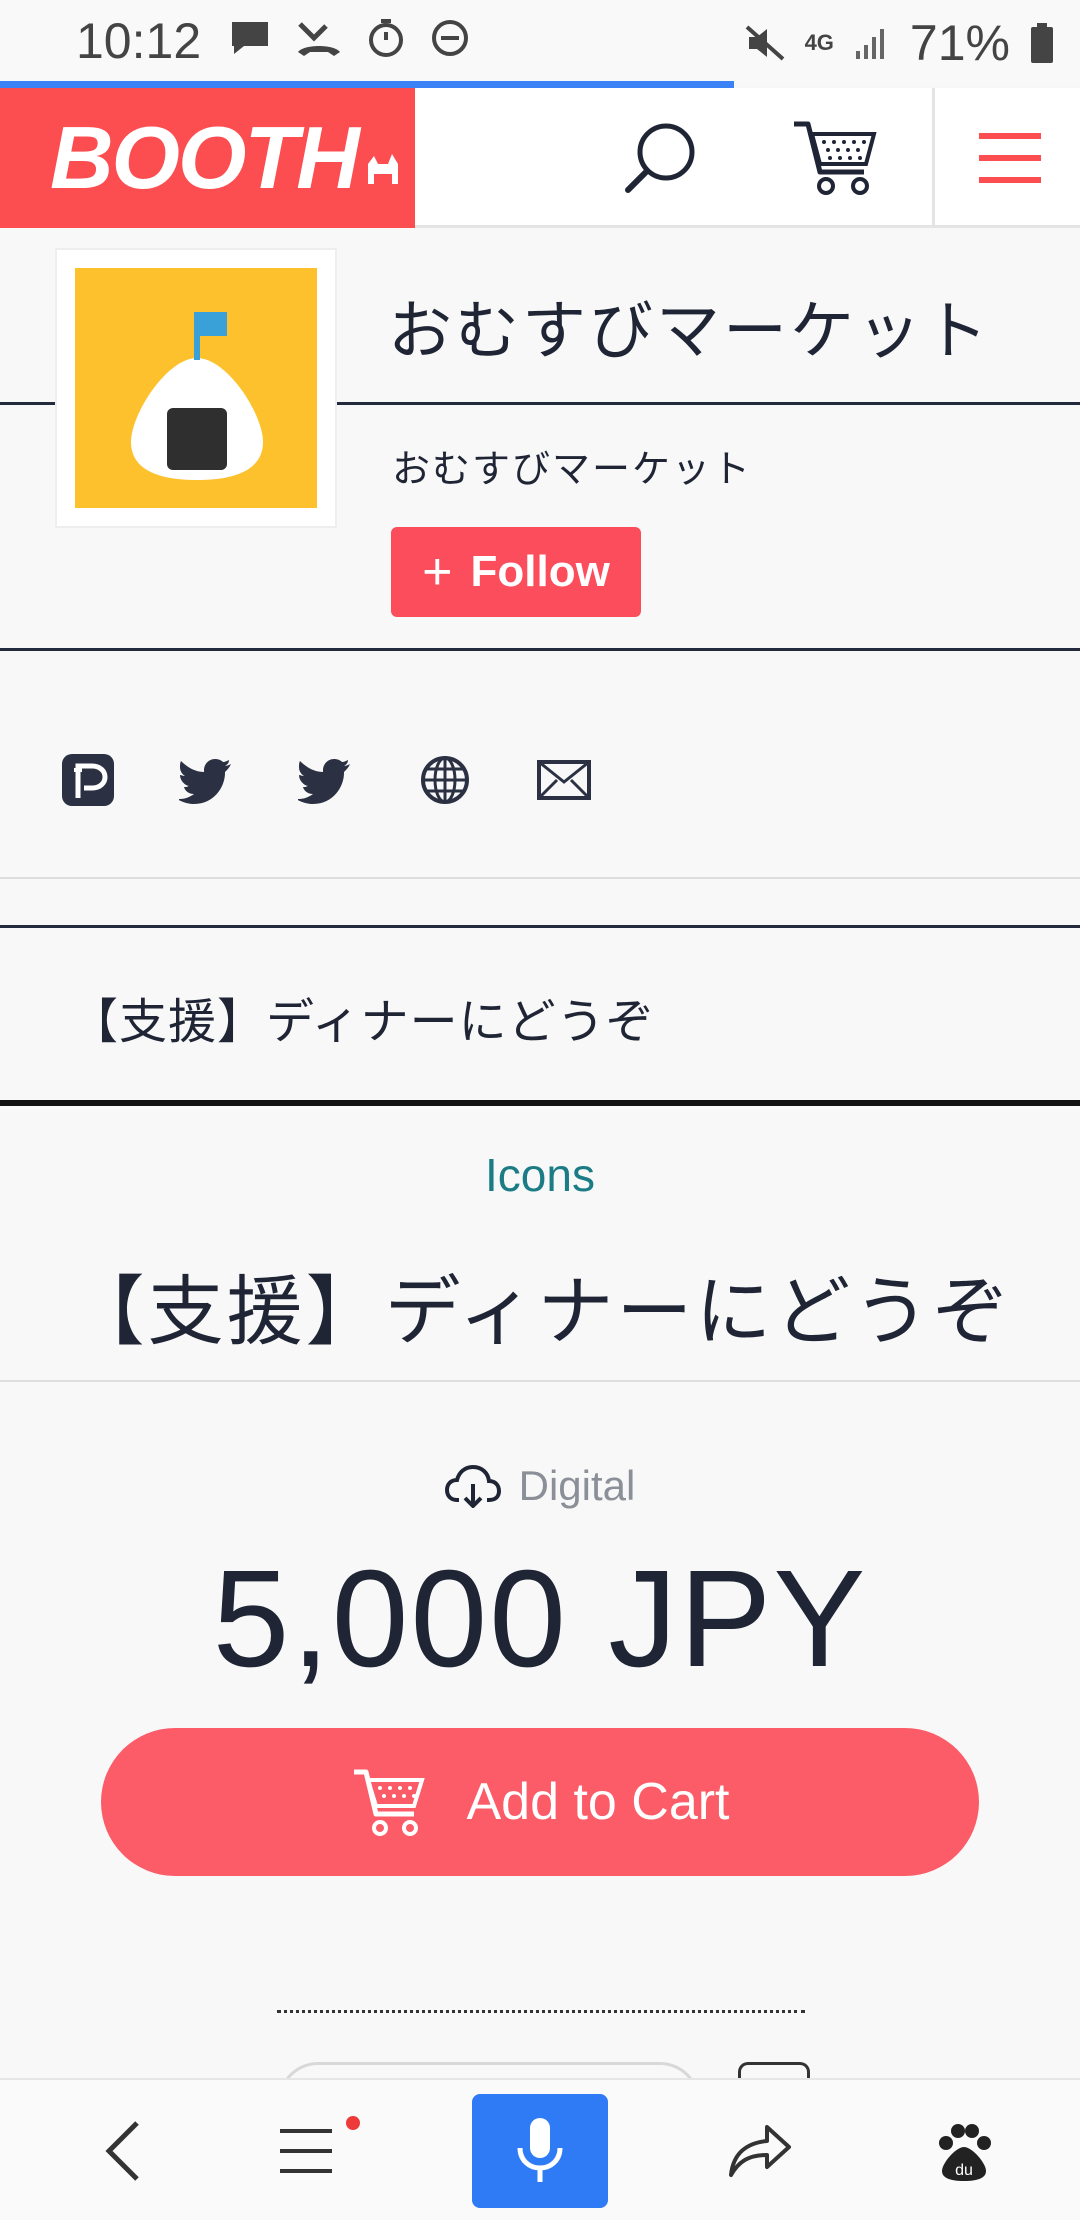 This screenshot has width=1080, height=2220. Describe the element at coordinates (540, 158) in the screenshot. I see `site-header: BOOTH` at that location.